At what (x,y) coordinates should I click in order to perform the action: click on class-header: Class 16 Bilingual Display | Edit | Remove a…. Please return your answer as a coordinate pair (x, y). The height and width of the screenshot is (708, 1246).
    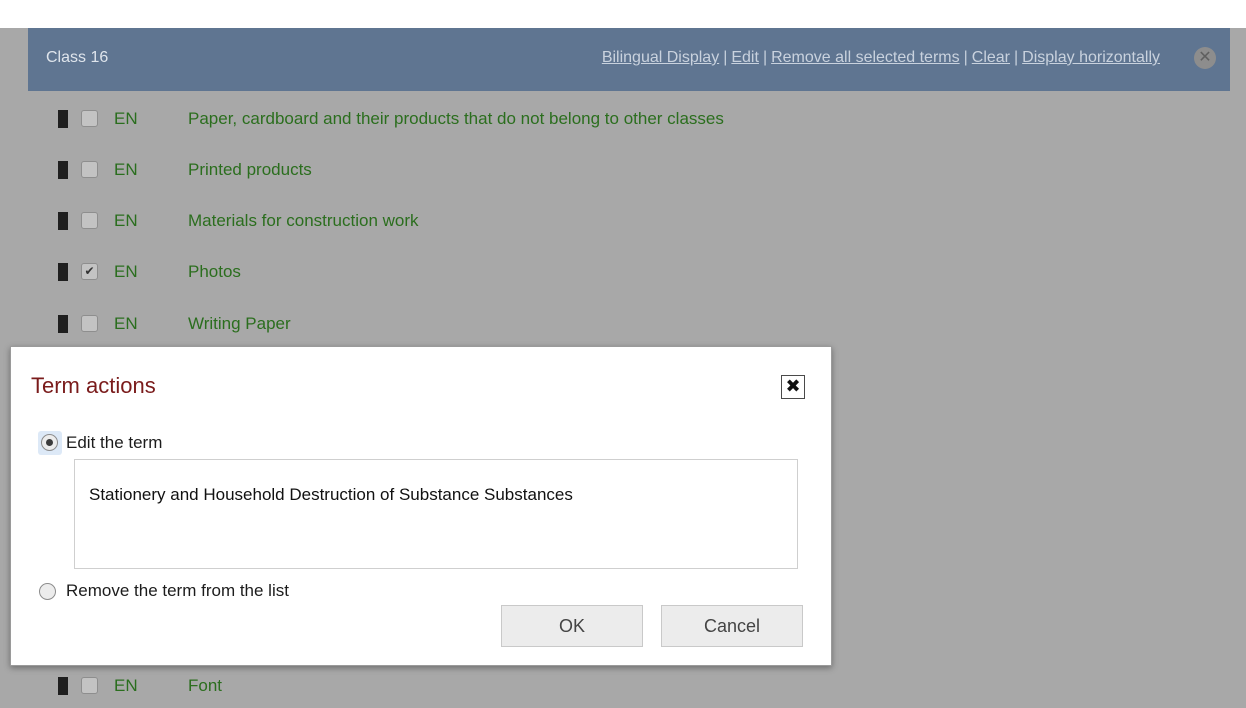
    Looking at the image, I should click on (629, 59).